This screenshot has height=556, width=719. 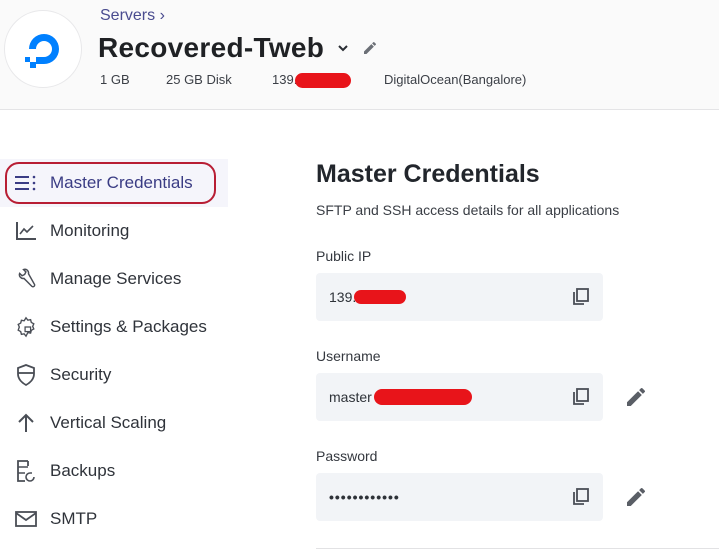 I want to click on divider, so click(x=517, y=548).